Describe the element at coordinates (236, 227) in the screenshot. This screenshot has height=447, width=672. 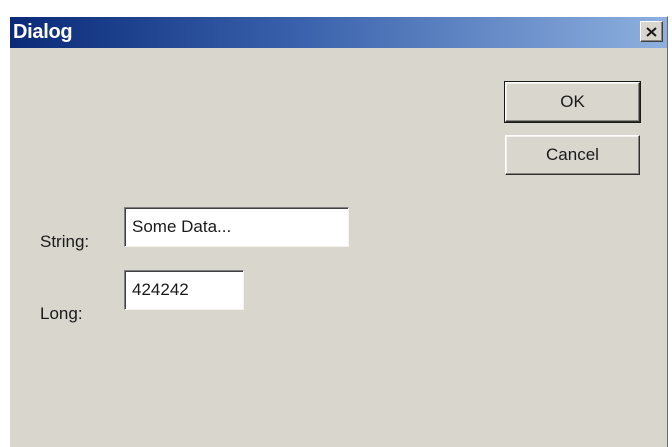
I see `string-field` at that location.